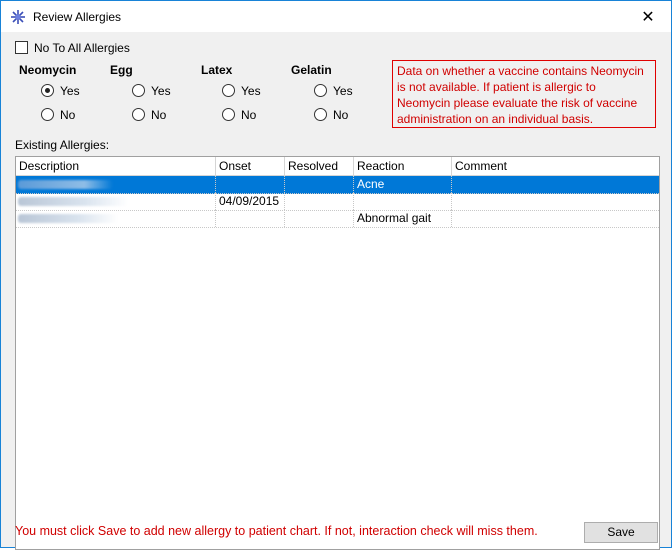  Describe the element at coordinates (18, 17) in the screenshot. I see `app-logo-icon` at that location.